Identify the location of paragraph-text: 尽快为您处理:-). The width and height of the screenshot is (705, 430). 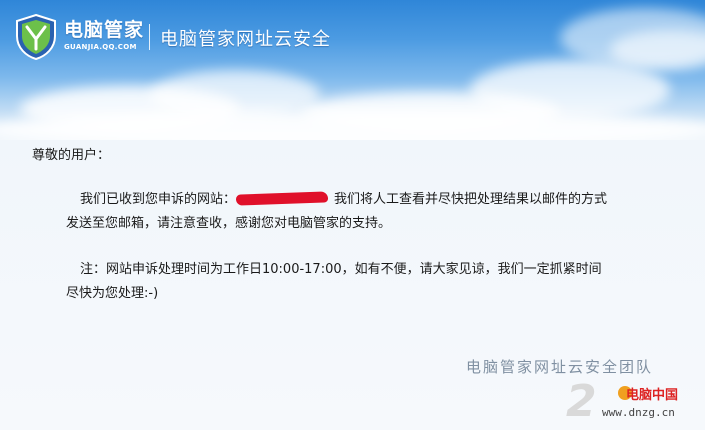
(112, 293).